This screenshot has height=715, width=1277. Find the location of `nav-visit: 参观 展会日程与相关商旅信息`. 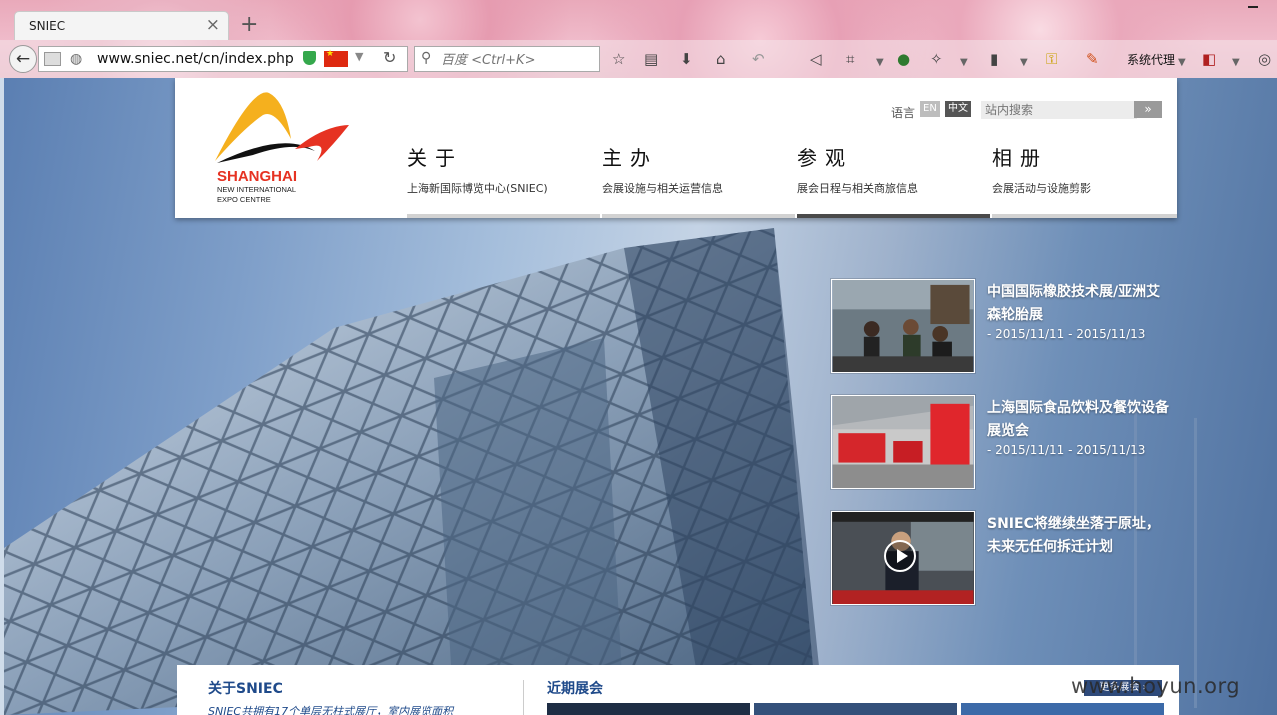

nav-visit: 参观 展会日程与相关商旅信息 is located at coordinates (892, 169).